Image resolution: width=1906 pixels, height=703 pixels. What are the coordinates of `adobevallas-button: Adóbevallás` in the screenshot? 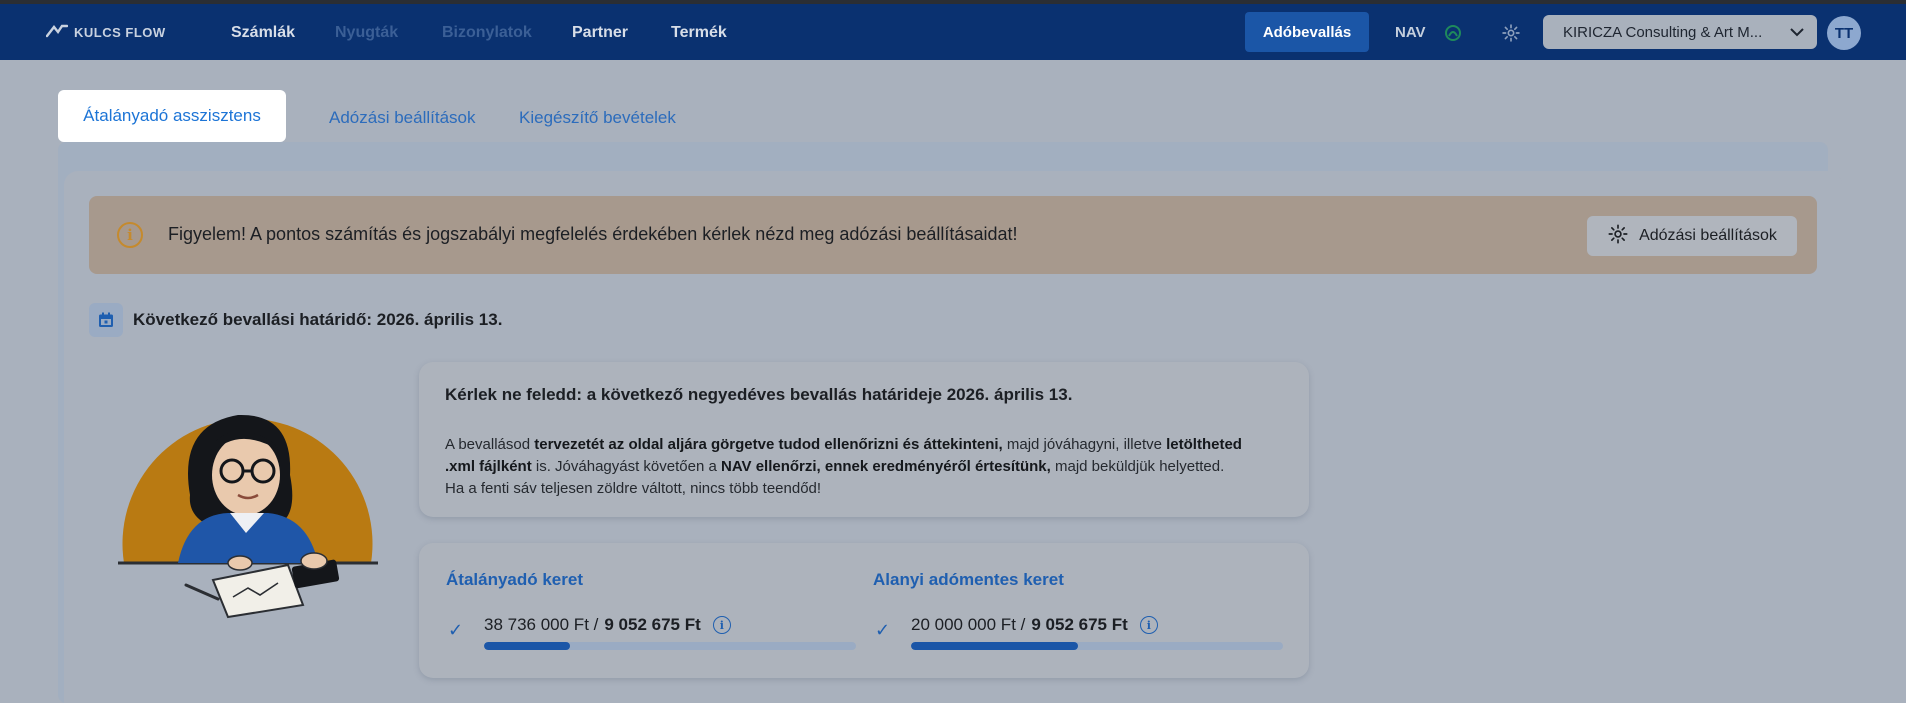 It's located at (1307, 32).